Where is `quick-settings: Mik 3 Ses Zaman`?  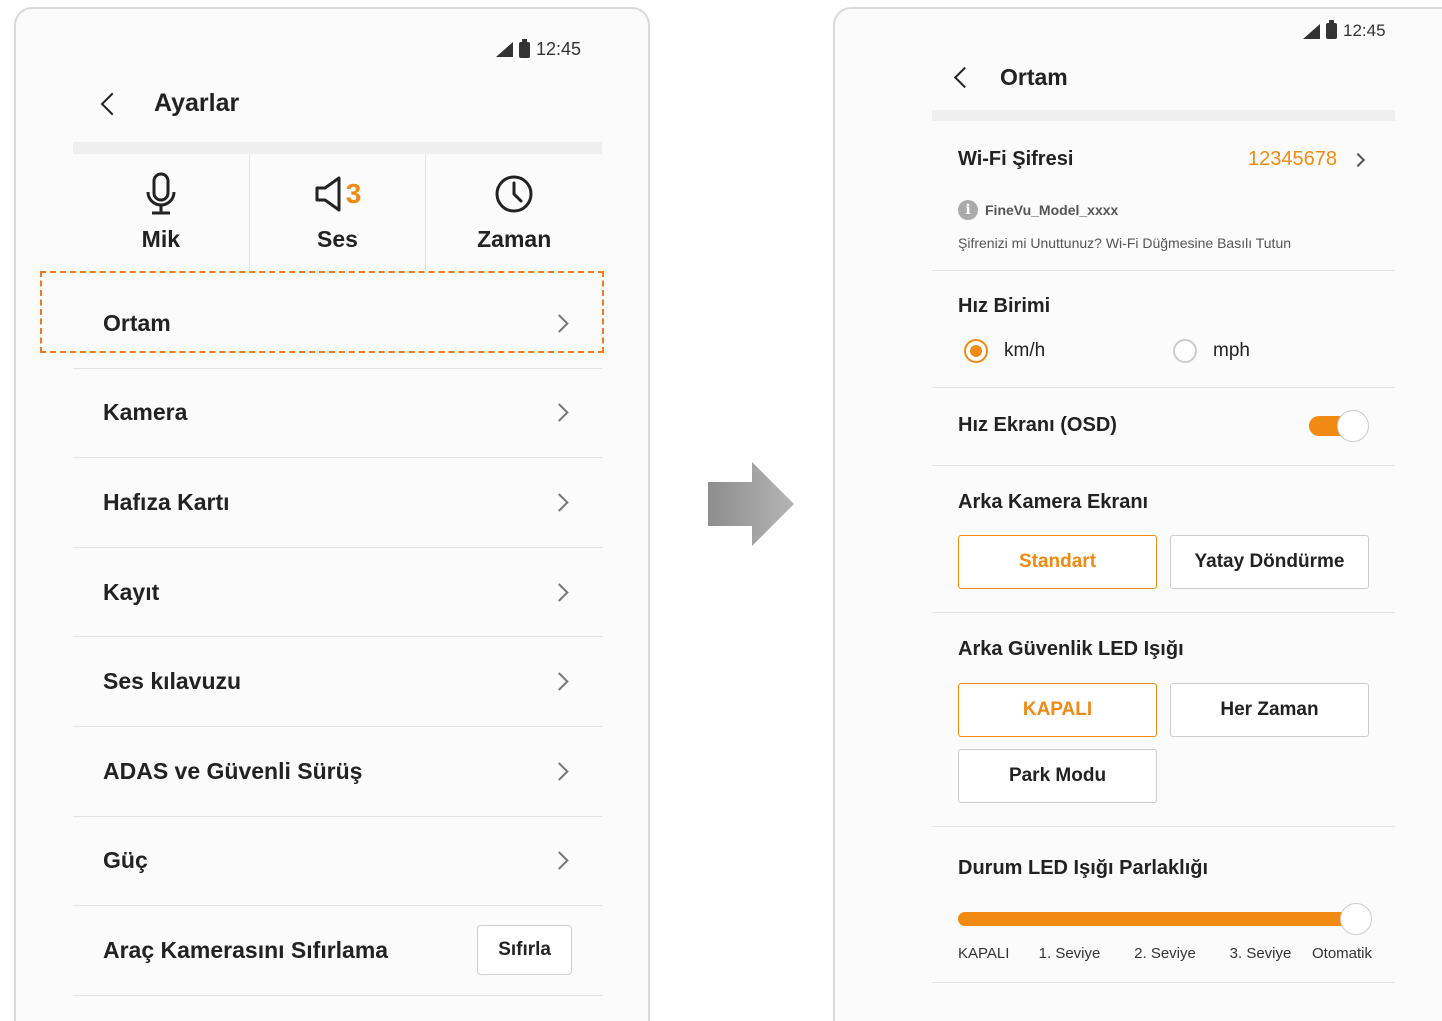 quick-settings: Mik 3 Ses Zaman is located at coordinates (337, 212).